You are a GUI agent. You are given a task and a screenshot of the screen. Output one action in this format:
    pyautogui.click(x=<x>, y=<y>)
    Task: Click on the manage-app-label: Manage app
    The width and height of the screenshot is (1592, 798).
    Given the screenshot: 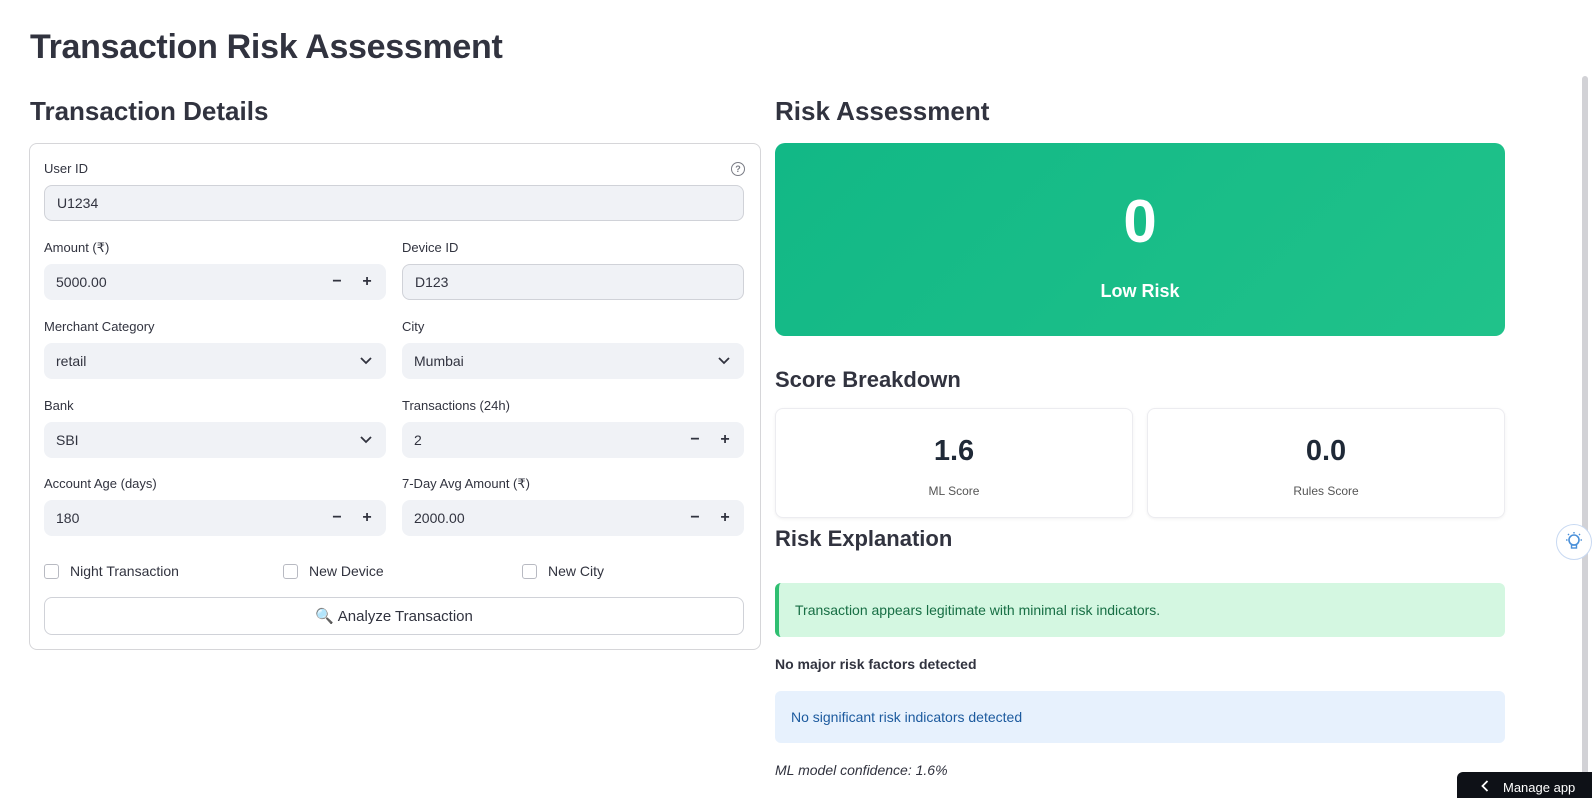 What is the action you would take?
    pyautogui.click(x=1539, y=787)
    